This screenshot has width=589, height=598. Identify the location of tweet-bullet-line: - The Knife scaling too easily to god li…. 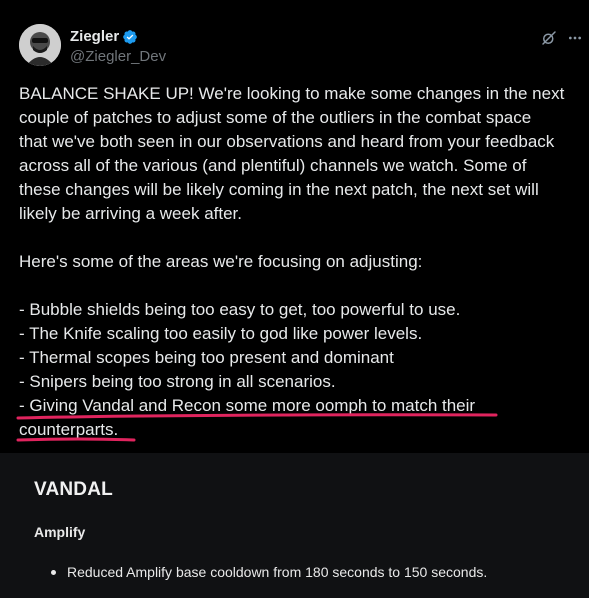
(221, 333).